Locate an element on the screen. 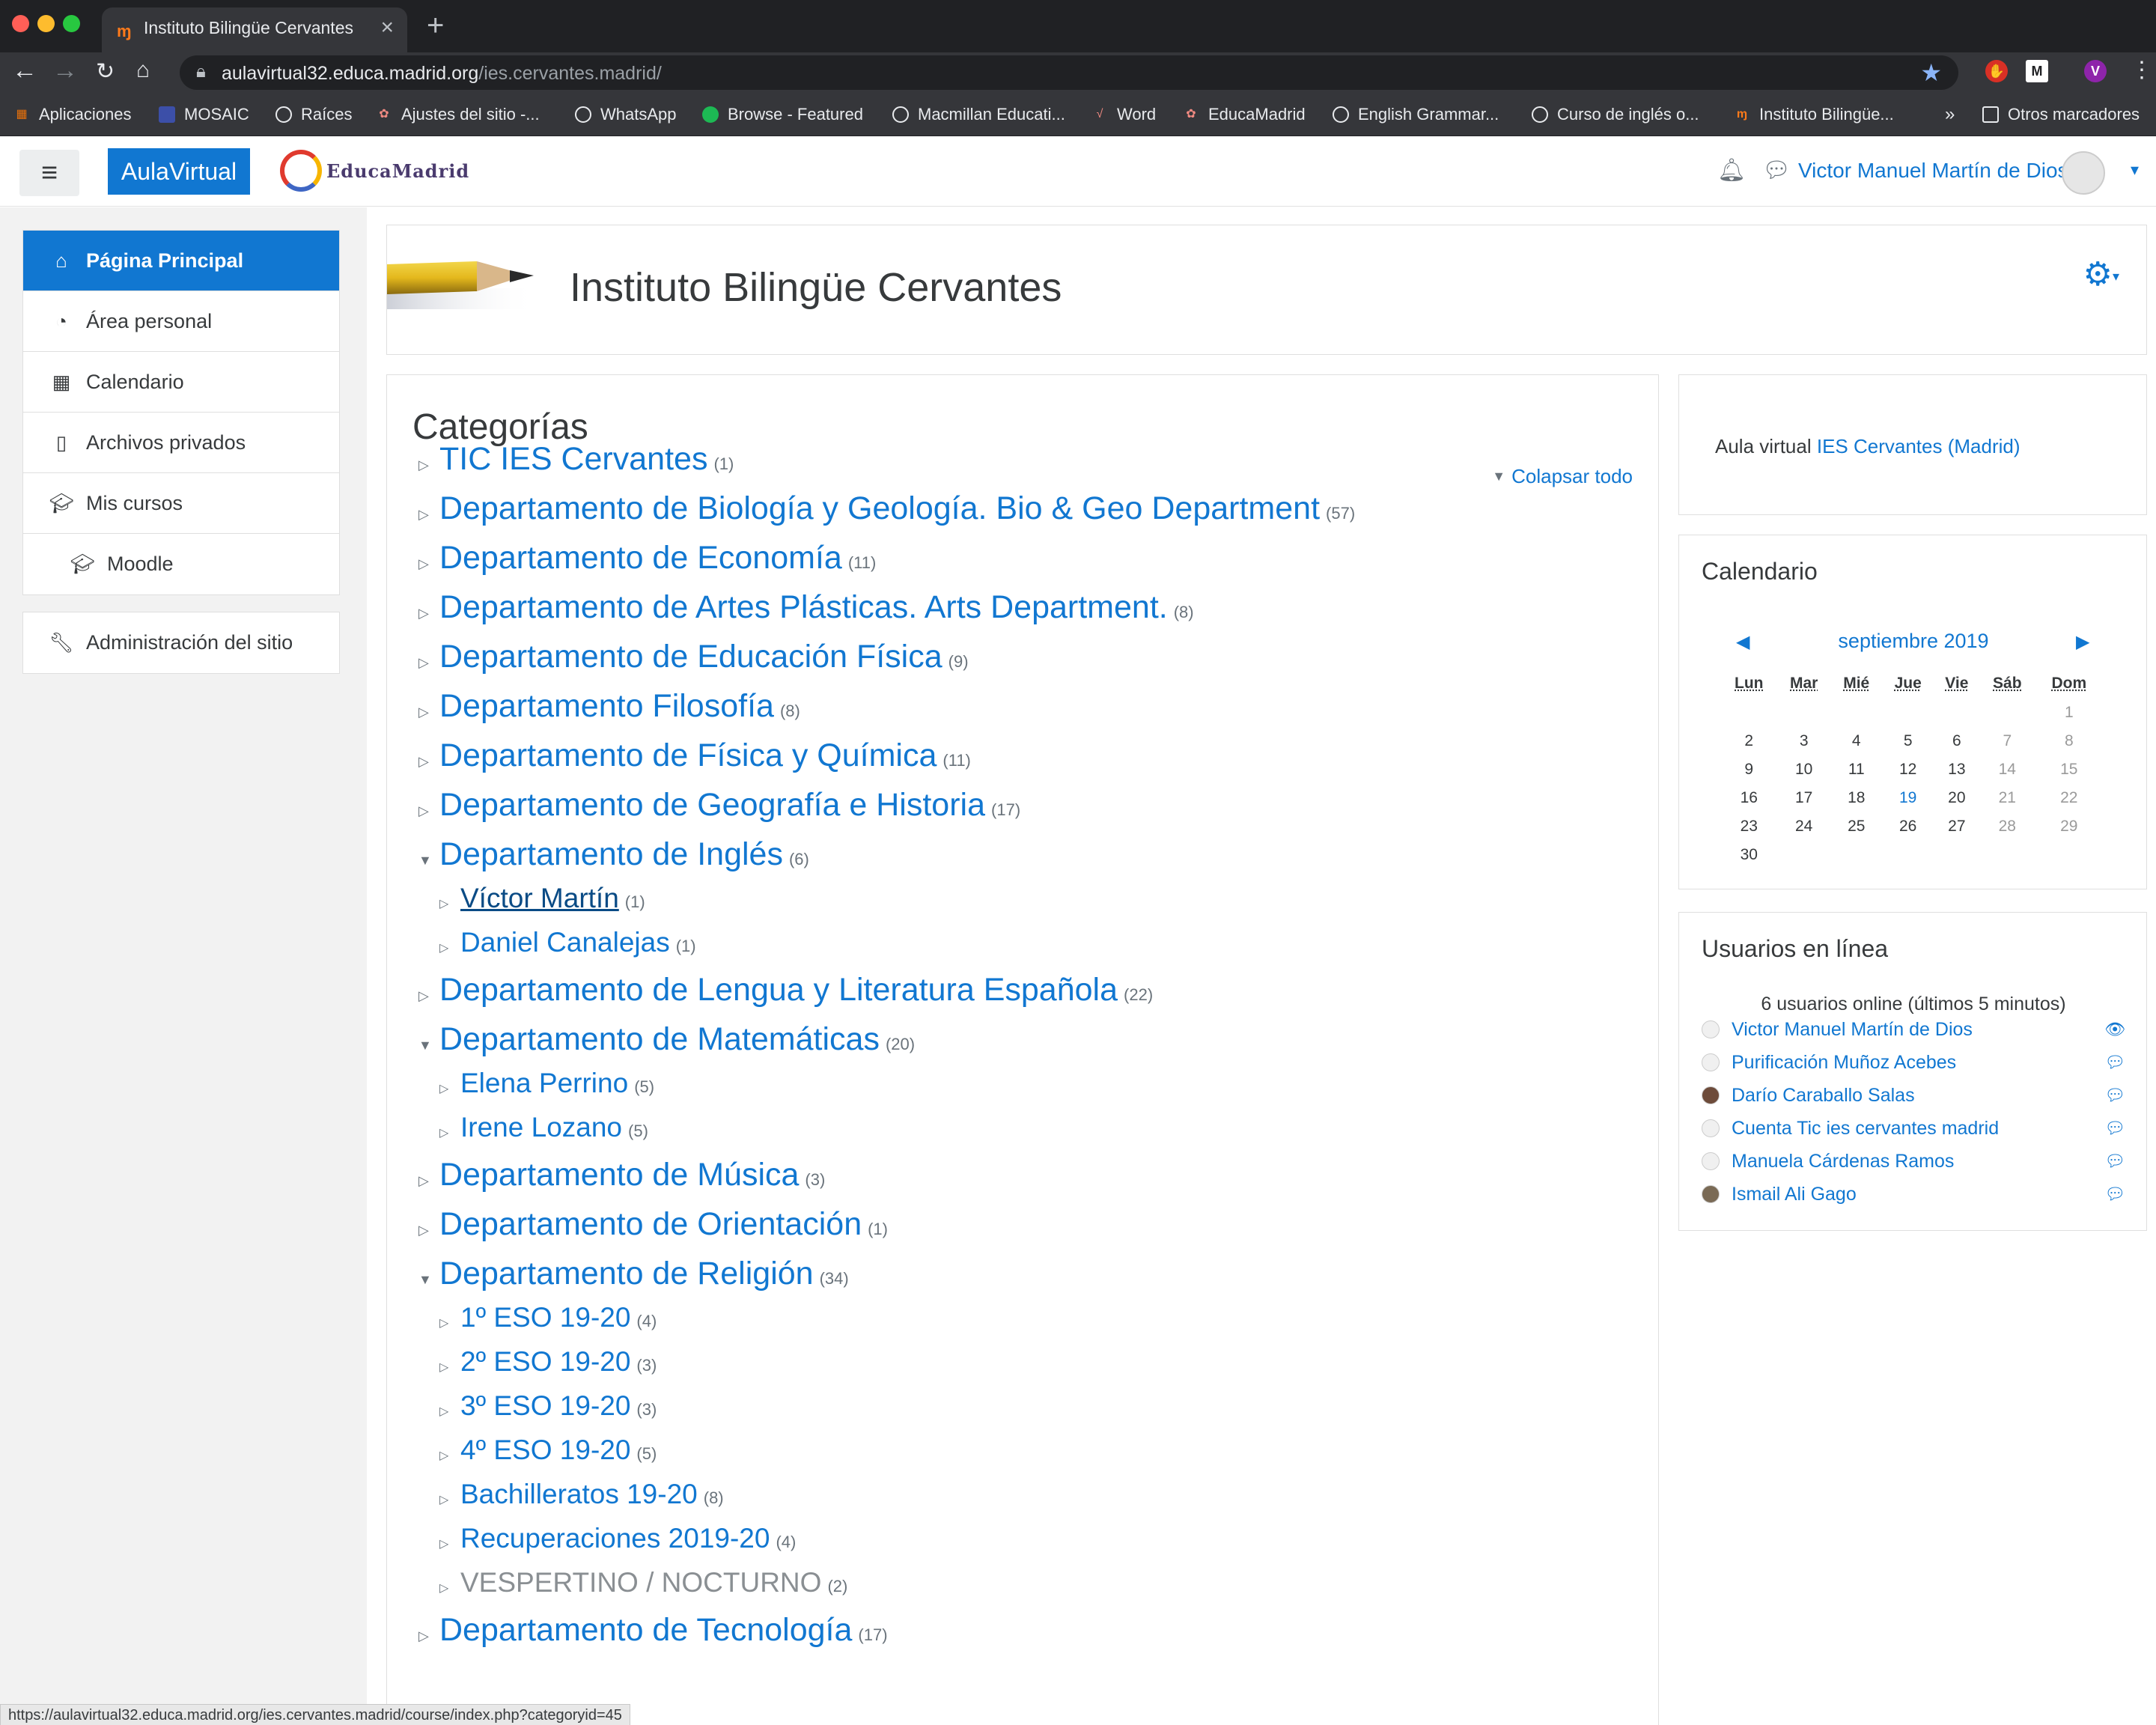  maximize-window-button is located at coordinates (71, 23).